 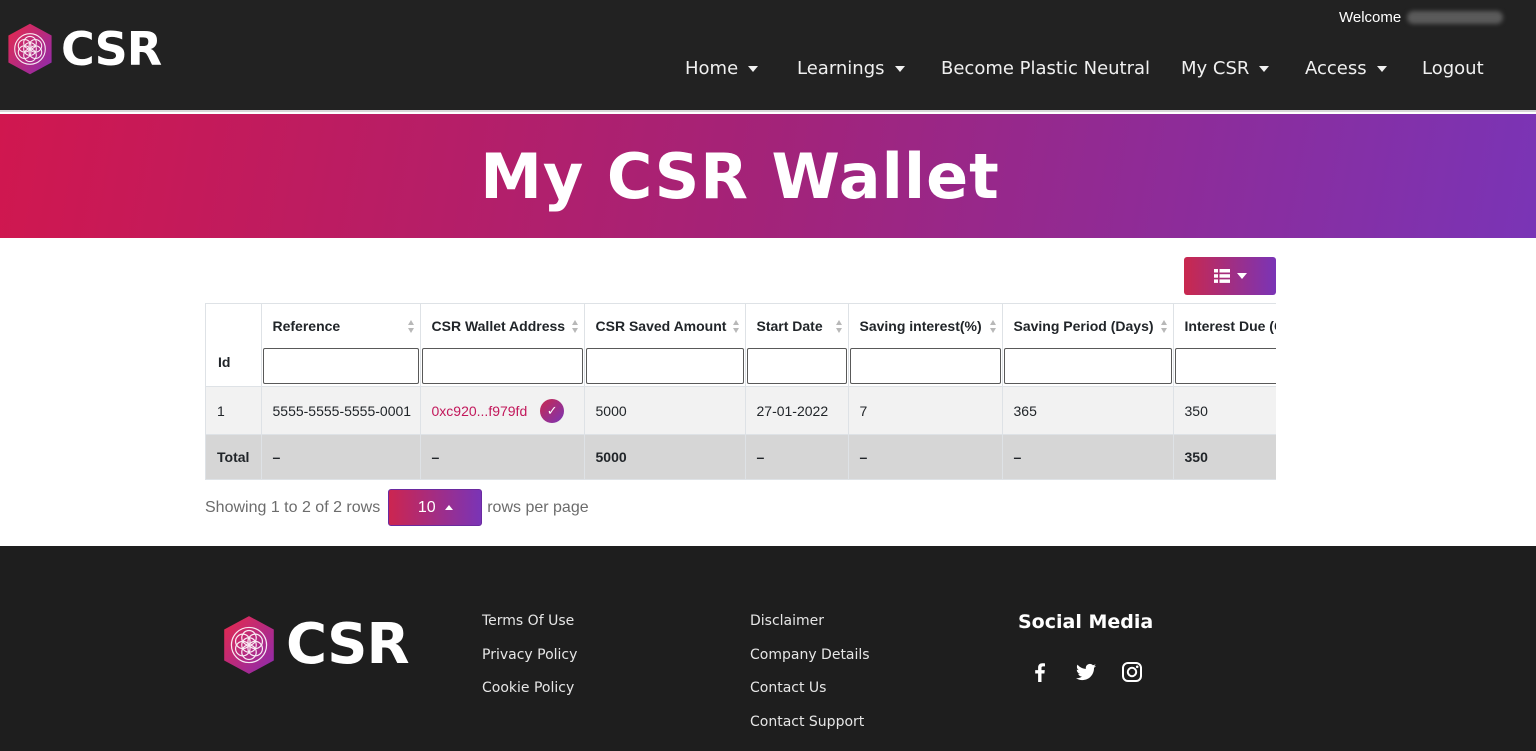 I want to click on cell-reference: 5555-5555-5555-0001, so click(x=341, y=410).